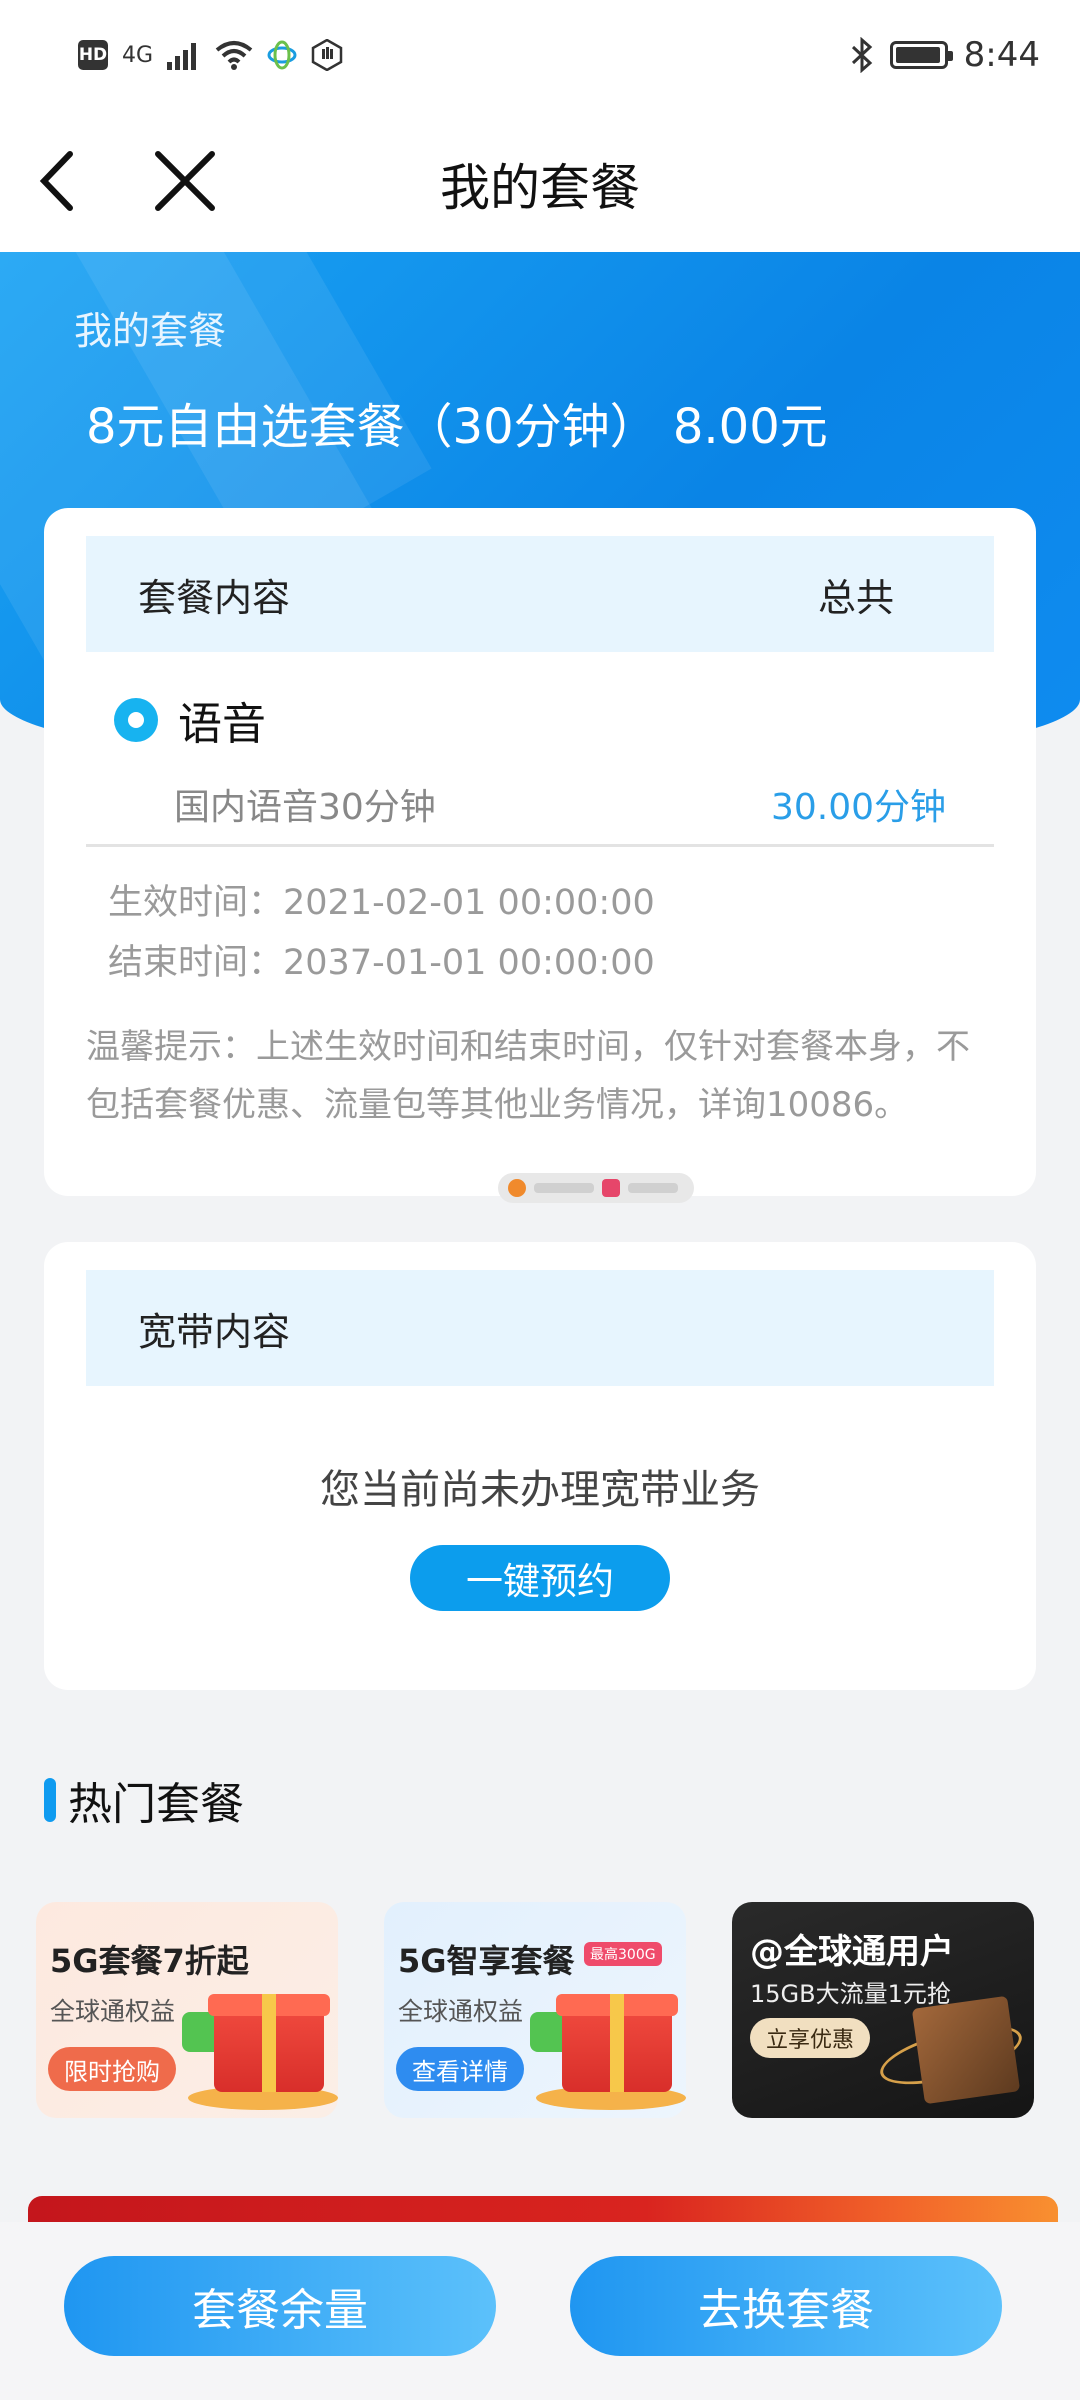 The height and width of the screenshot is (2400, 1080). I want to click on wifi-icon, so click(234, 55).